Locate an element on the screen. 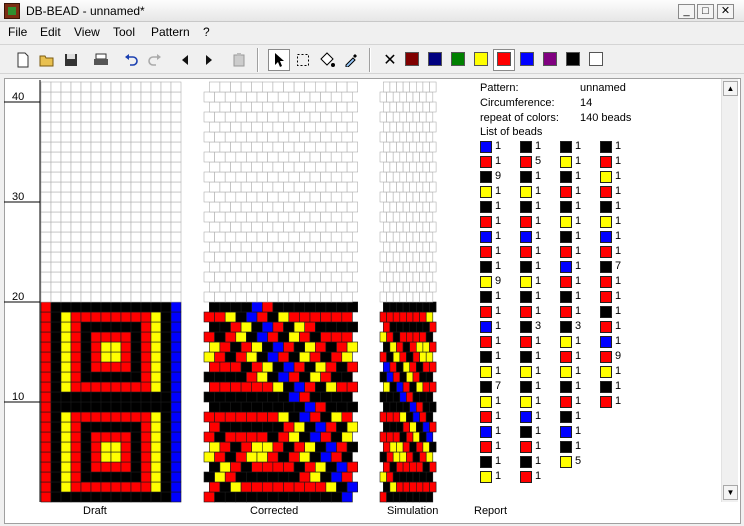 The image size is (744, 526). scroll-down-arrow: ▼ is located at coordinates (730, 492).